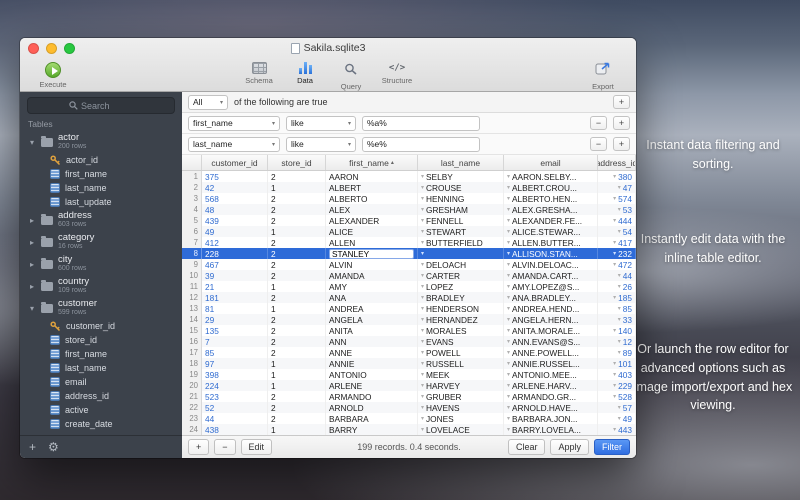 This screenshot has width=800, height=500. What do you see at coordinates (235, 374) in the screenshot?
I see `cell-customer-id: 398` at bounding box center [235, 374].